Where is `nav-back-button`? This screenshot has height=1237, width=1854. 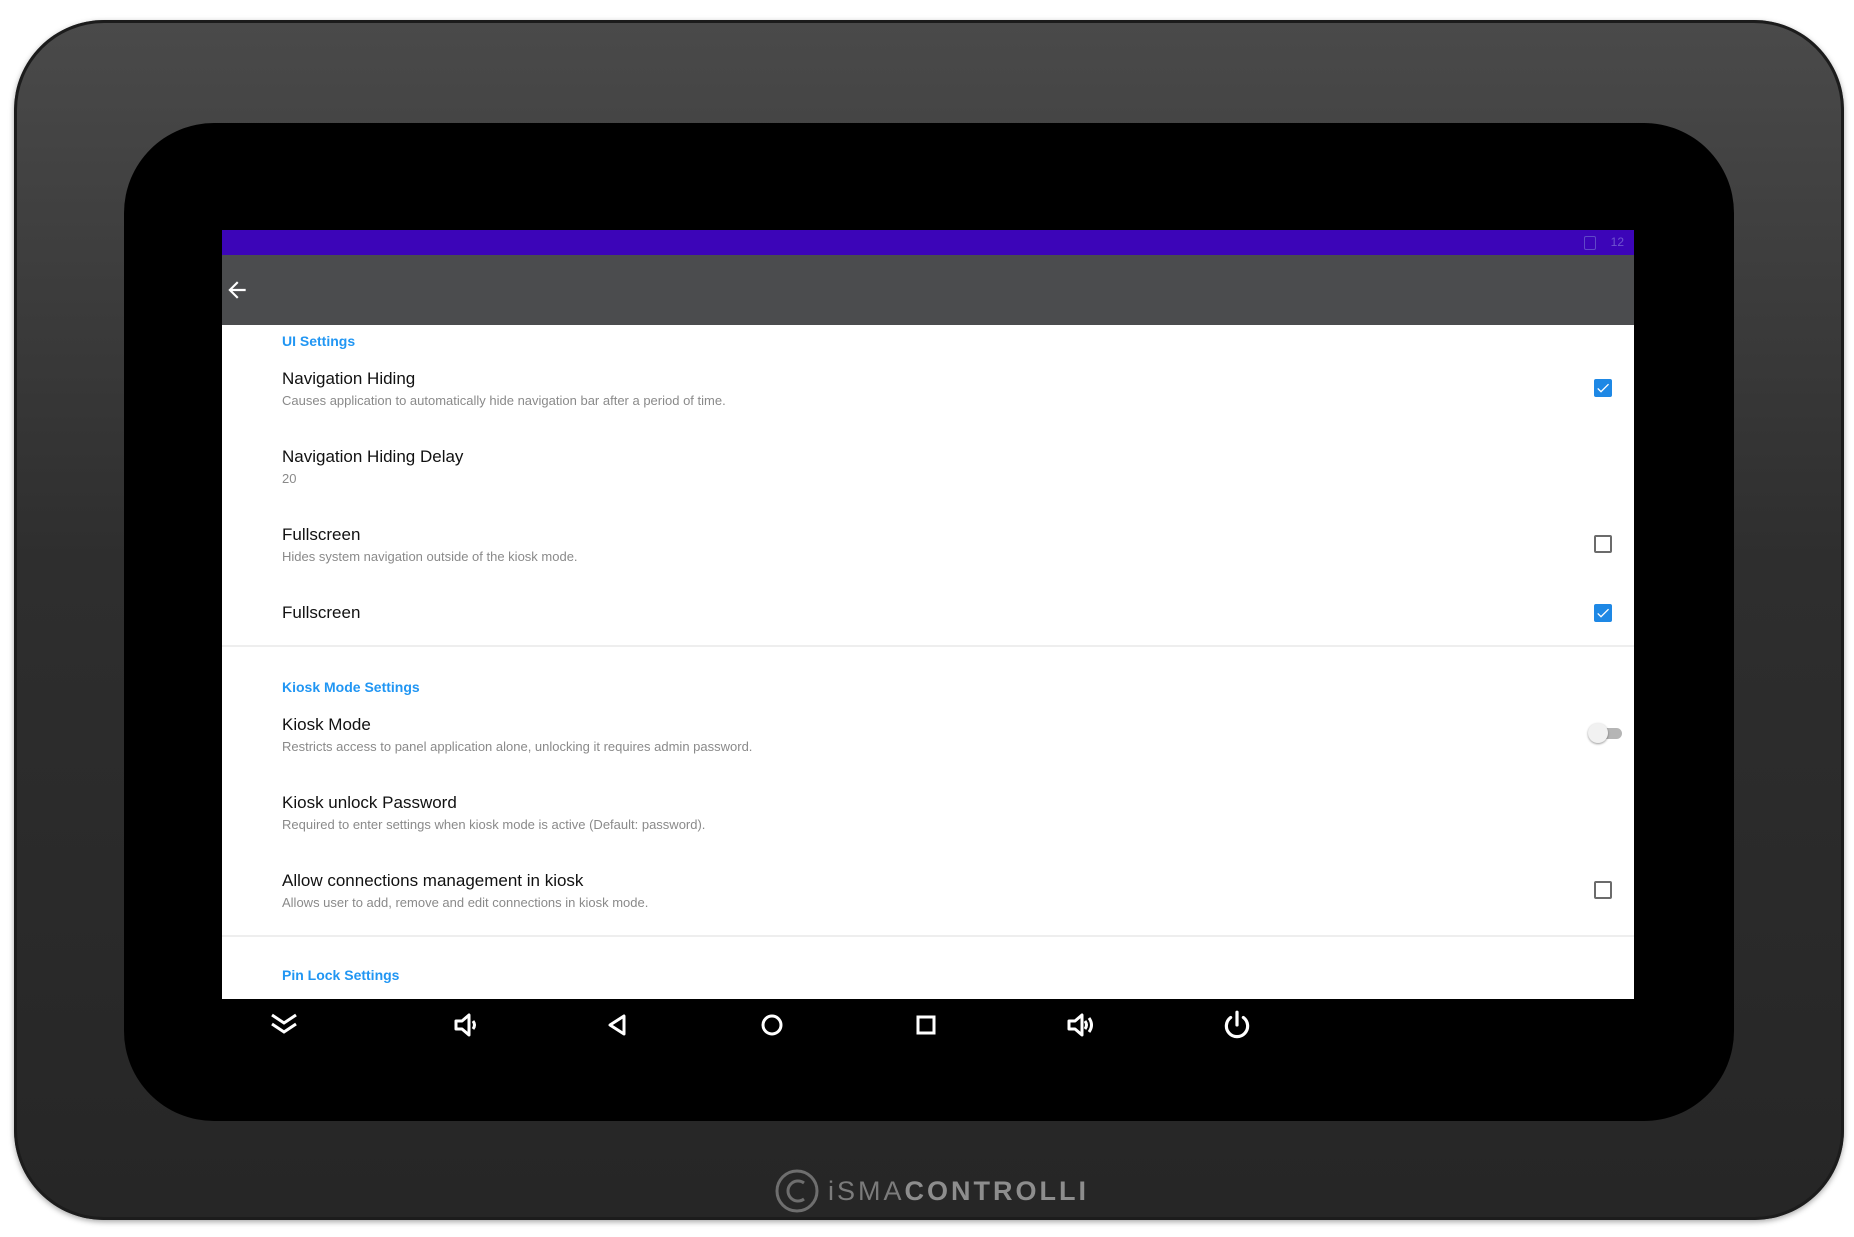
nav-back-button is located at coordinates (618, 1025).